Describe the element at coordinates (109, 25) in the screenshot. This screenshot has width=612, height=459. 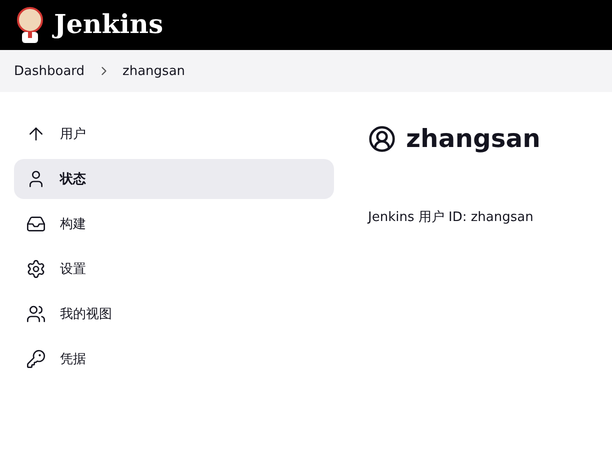
I see `app-title: Jenkins` at that location.